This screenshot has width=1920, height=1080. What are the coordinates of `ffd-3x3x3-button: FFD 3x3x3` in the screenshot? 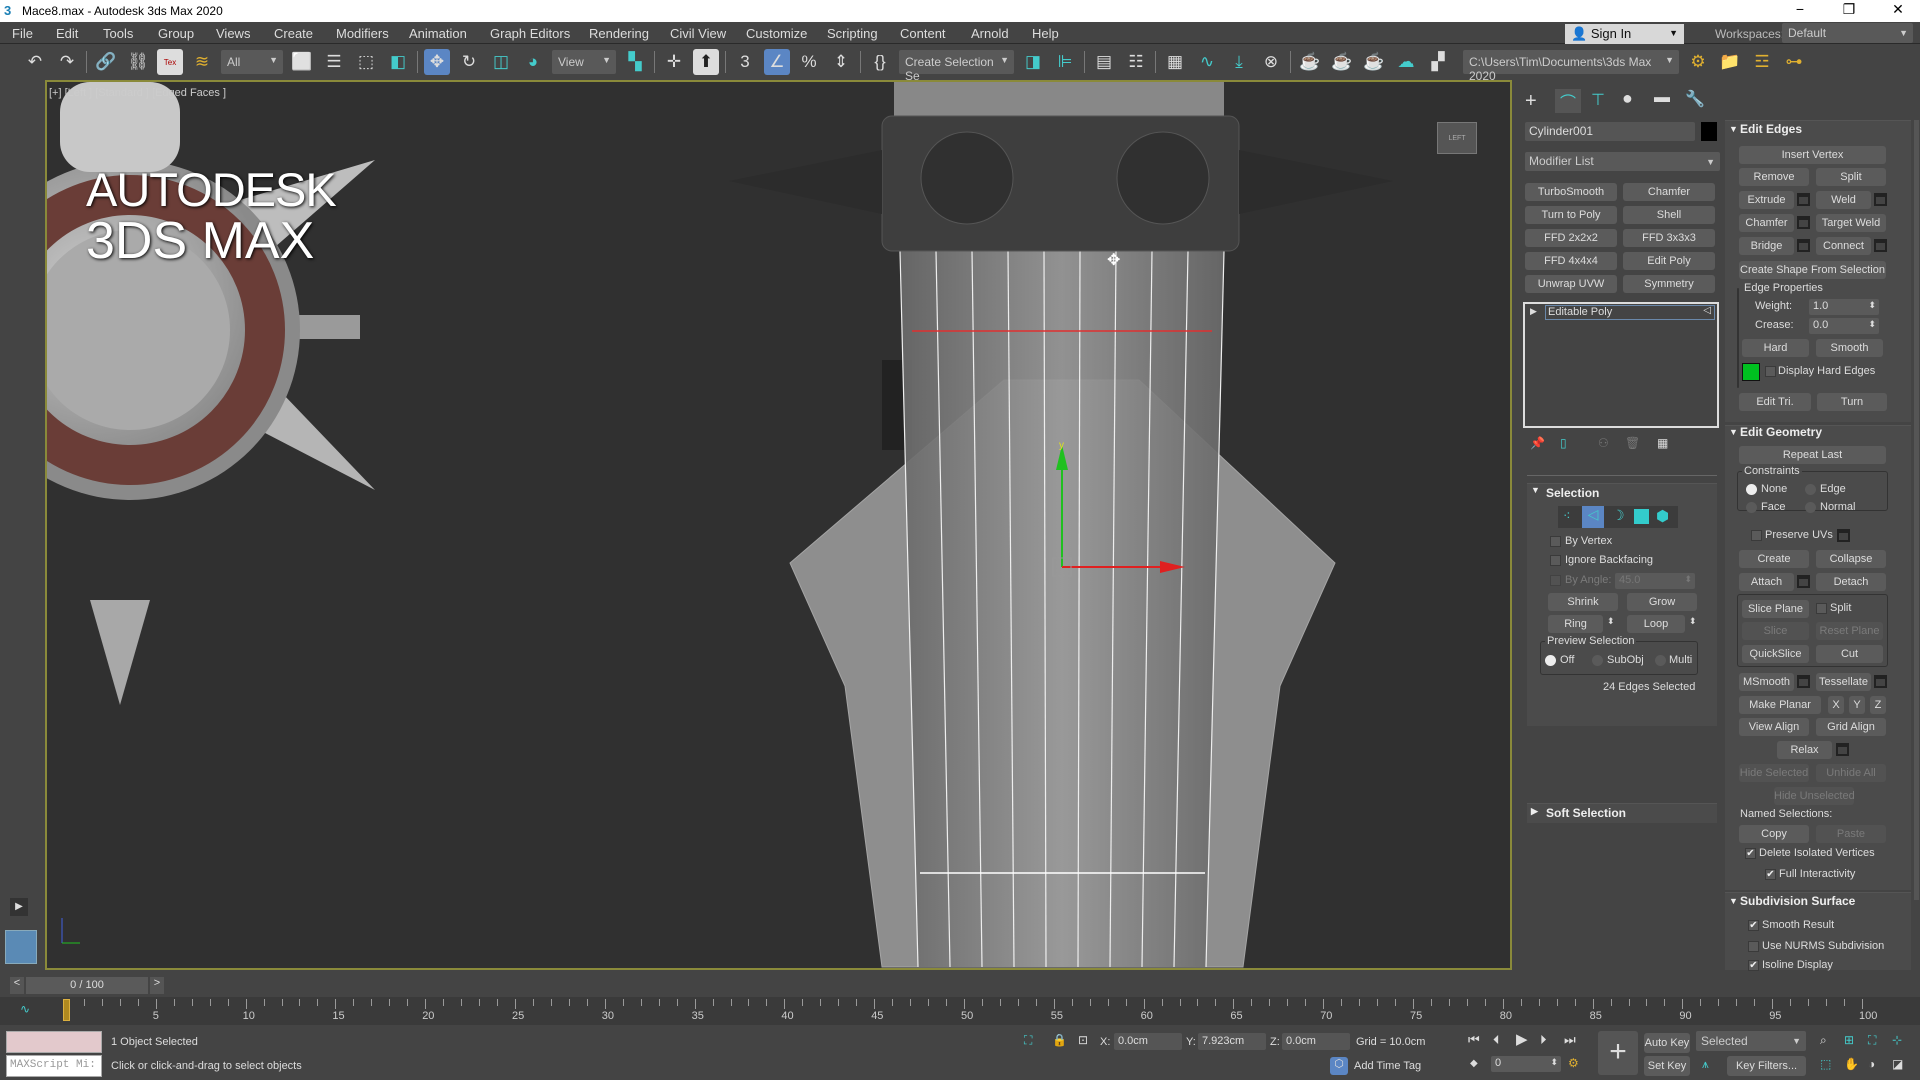 It's located at (1669, 238).